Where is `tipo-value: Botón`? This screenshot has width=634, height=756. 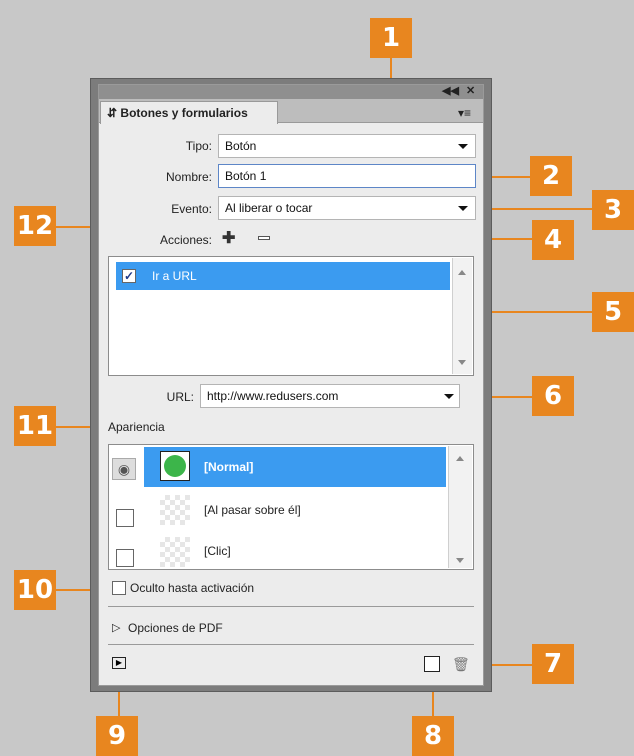 tipo-value: Botón is located at coordinates (241, 146).